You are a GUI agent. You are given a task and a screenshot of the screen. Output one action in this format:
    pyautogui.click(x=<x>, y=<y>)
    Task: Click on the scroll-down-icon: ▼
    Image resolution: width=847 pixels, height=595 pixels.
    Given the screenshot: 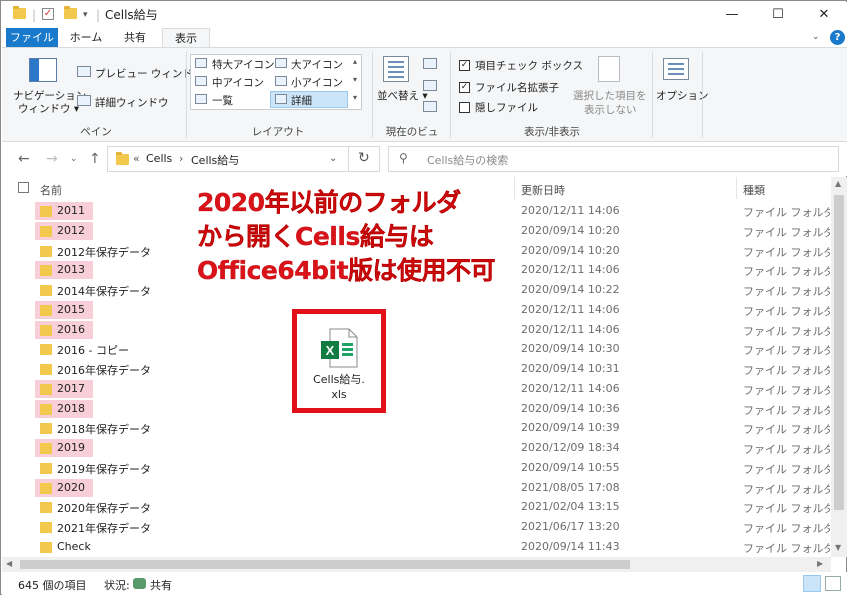 What is the action you would take?
    pyautogui.click(x=838, y=547)
    